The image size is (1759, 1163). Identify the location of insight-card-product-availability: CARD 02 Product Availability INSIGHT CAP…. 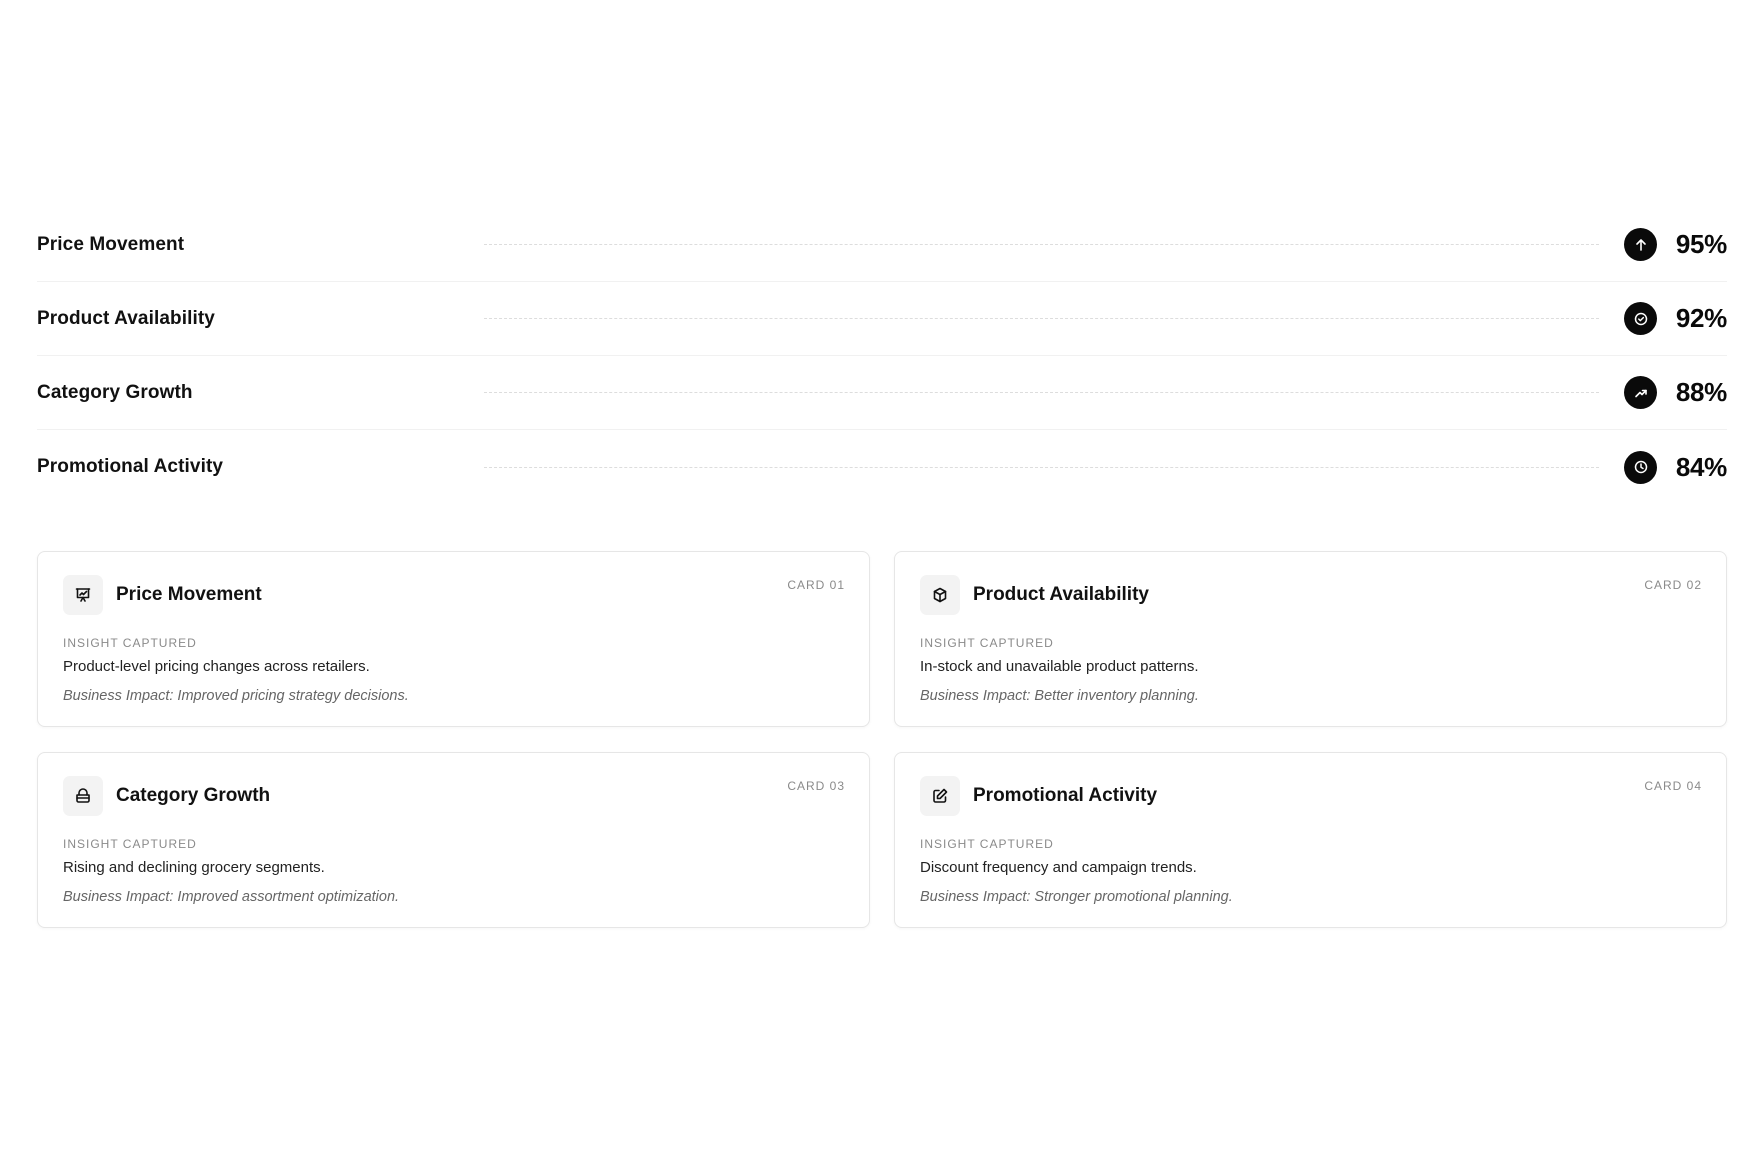
(1310, 639).